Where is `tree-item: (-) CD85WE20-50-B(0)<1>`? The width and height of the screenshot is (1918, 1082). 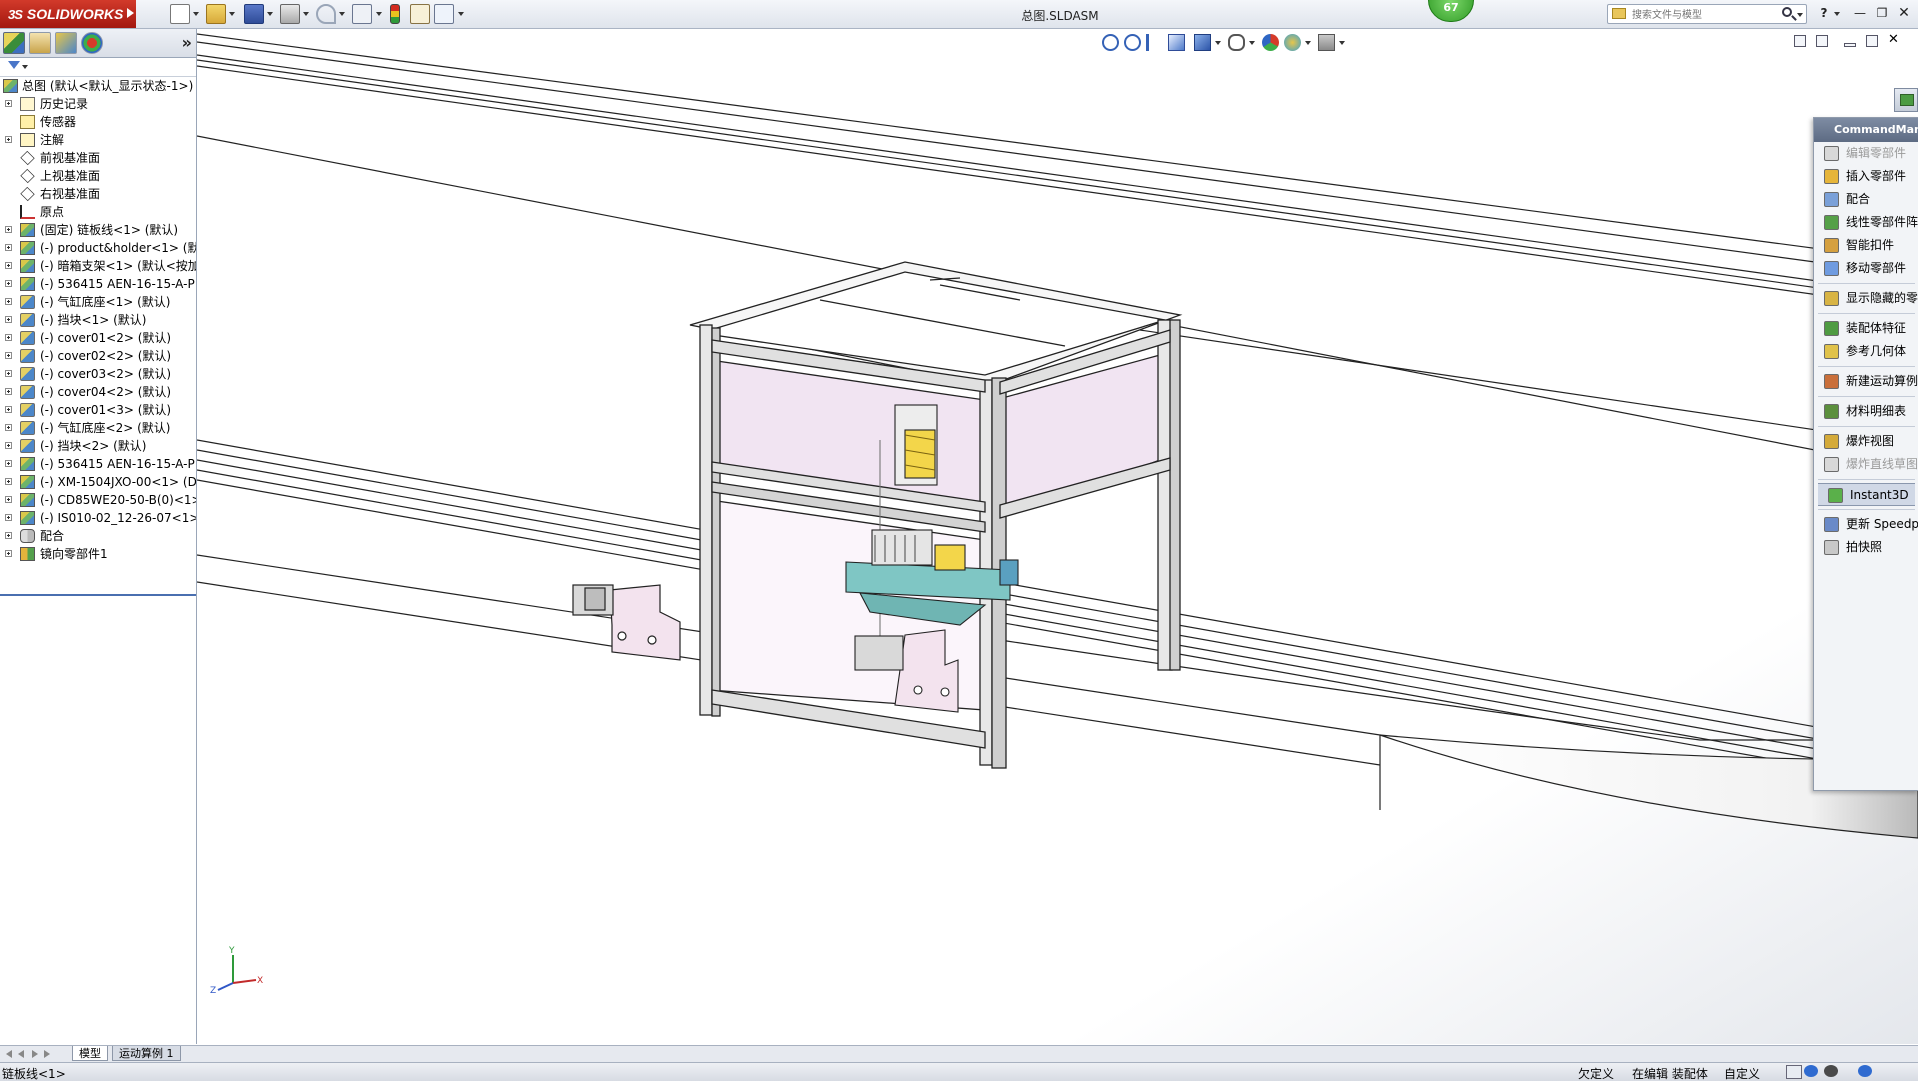 tree-item: (-) CD85WE20-50-B(0)<1> is located at coordinates (98, 500).